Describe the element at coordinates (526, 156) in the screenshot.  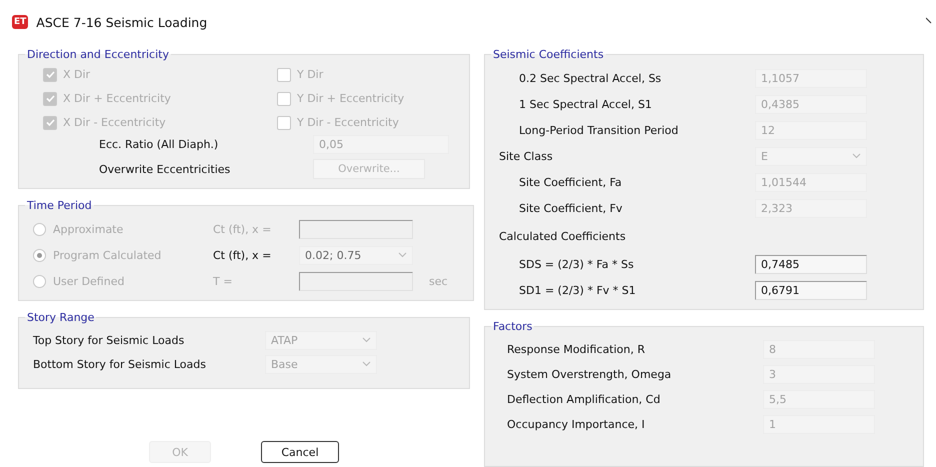
I see `field-label: Site Class` at that location.